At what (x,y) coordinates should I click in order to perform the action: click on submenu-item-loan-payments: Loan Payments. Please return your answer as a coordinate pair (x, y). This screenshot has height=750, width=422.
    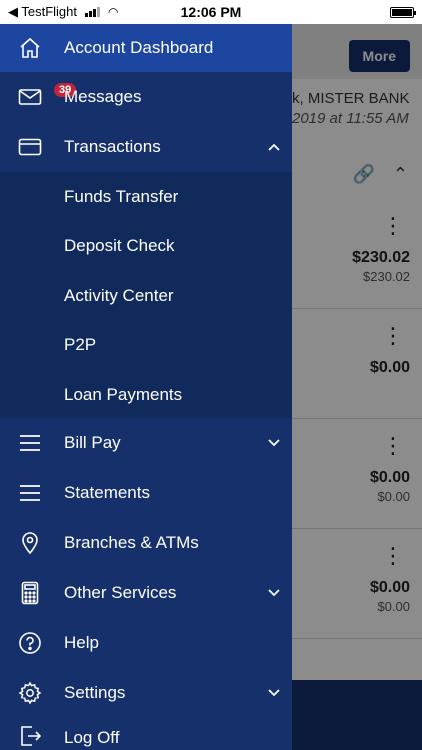
    Looking at the image, I should click on (123, 395).